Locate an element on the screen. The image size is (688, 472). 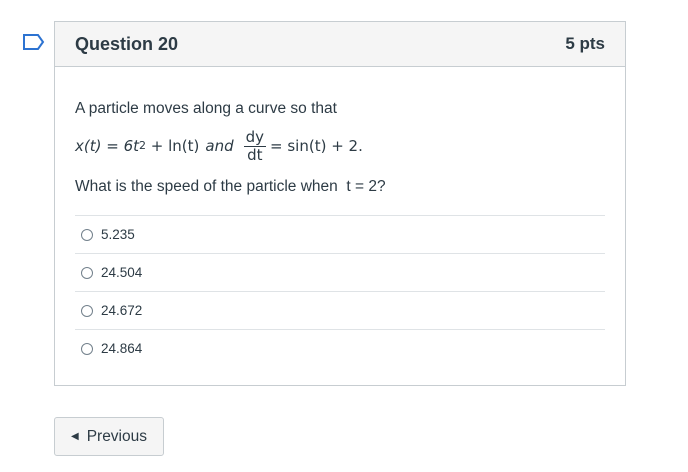
answer-label: 24.672 is located at coordinates (122, 310).